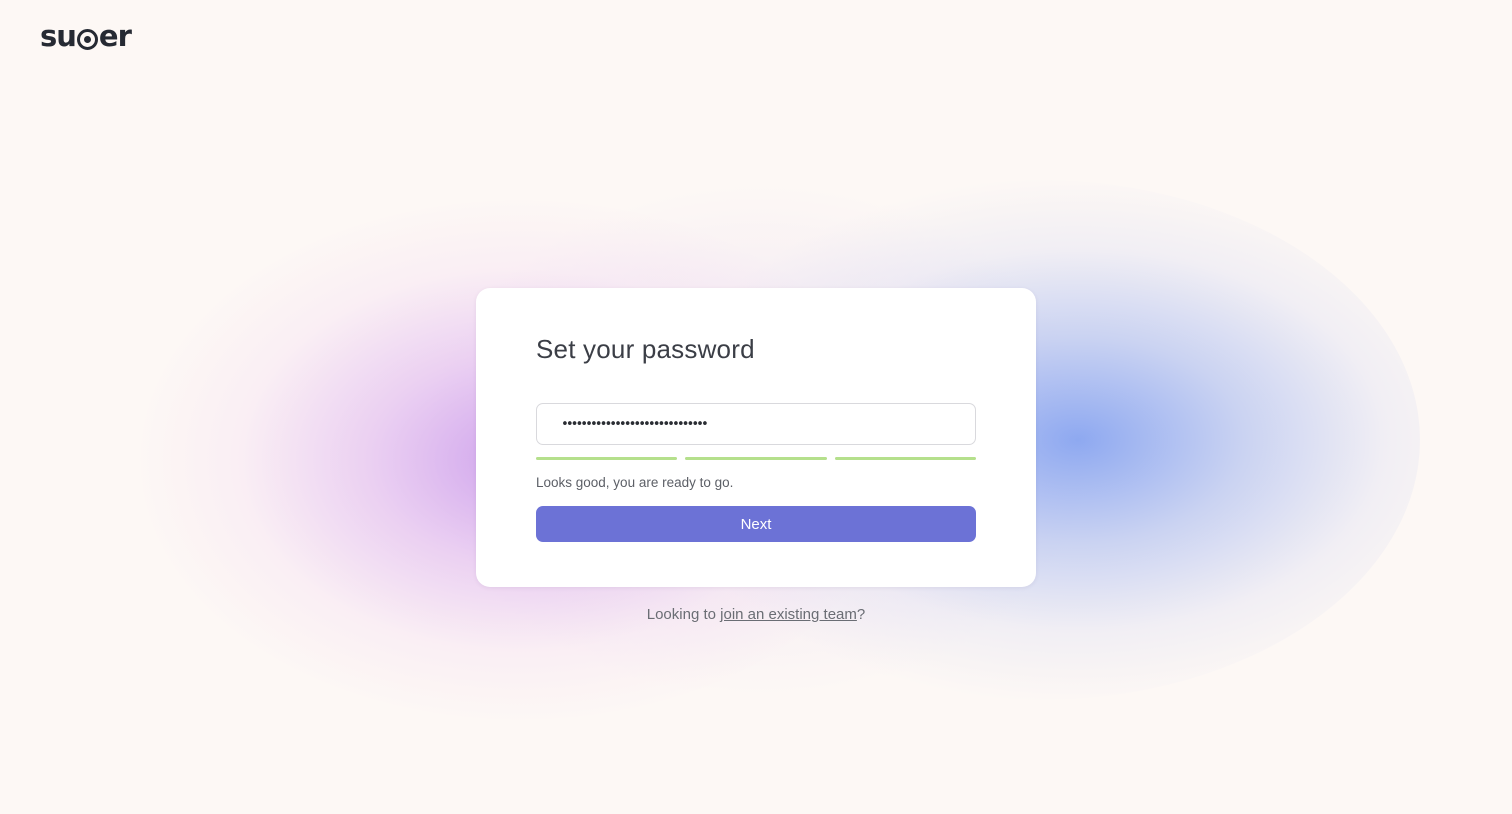 This screenshot has height=814, width=1512. I want to click on super-logo: su er, so click(86, 36).